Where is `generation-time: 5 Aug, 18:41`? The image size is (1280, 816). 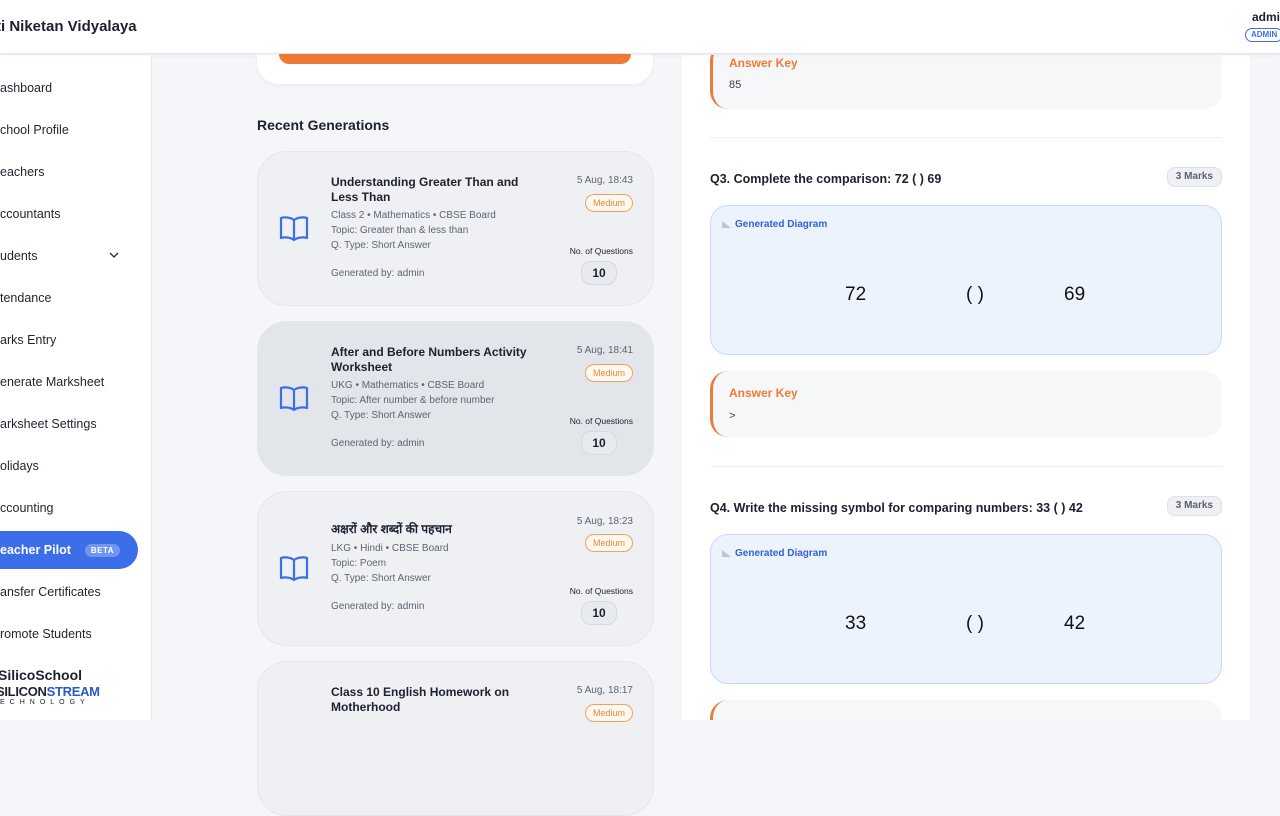 generation-time: 5 Aug, 18:41 is located at coordinates (604, 350).